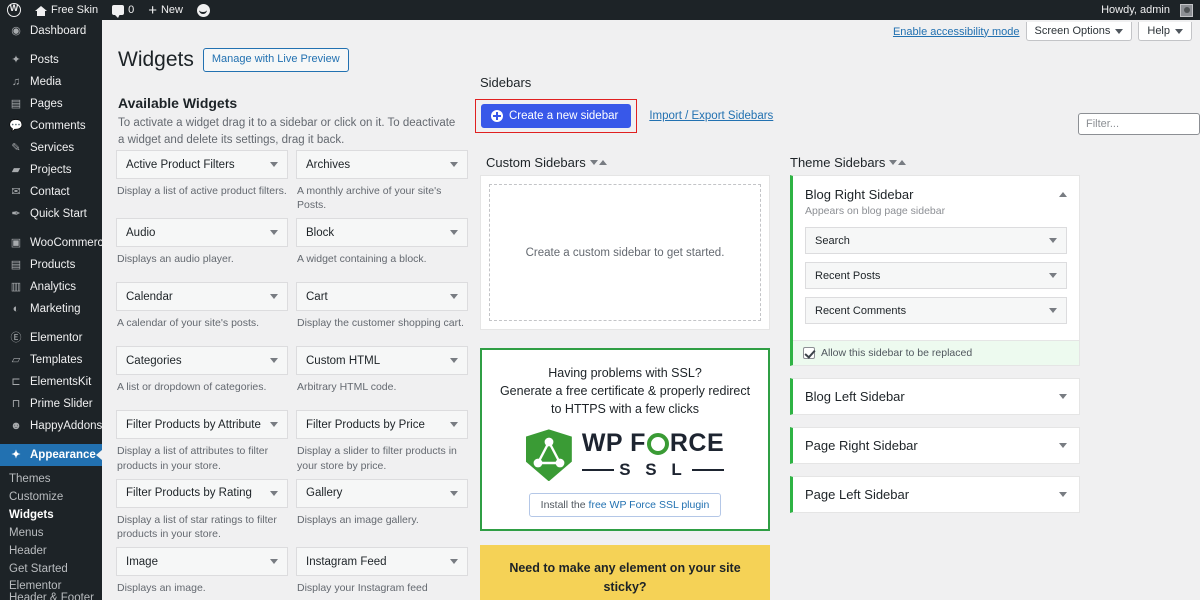 Image resolution: width=1200 pixels, height=600 pixels. I want to click on wp-logo-menu, so click(14, 10).